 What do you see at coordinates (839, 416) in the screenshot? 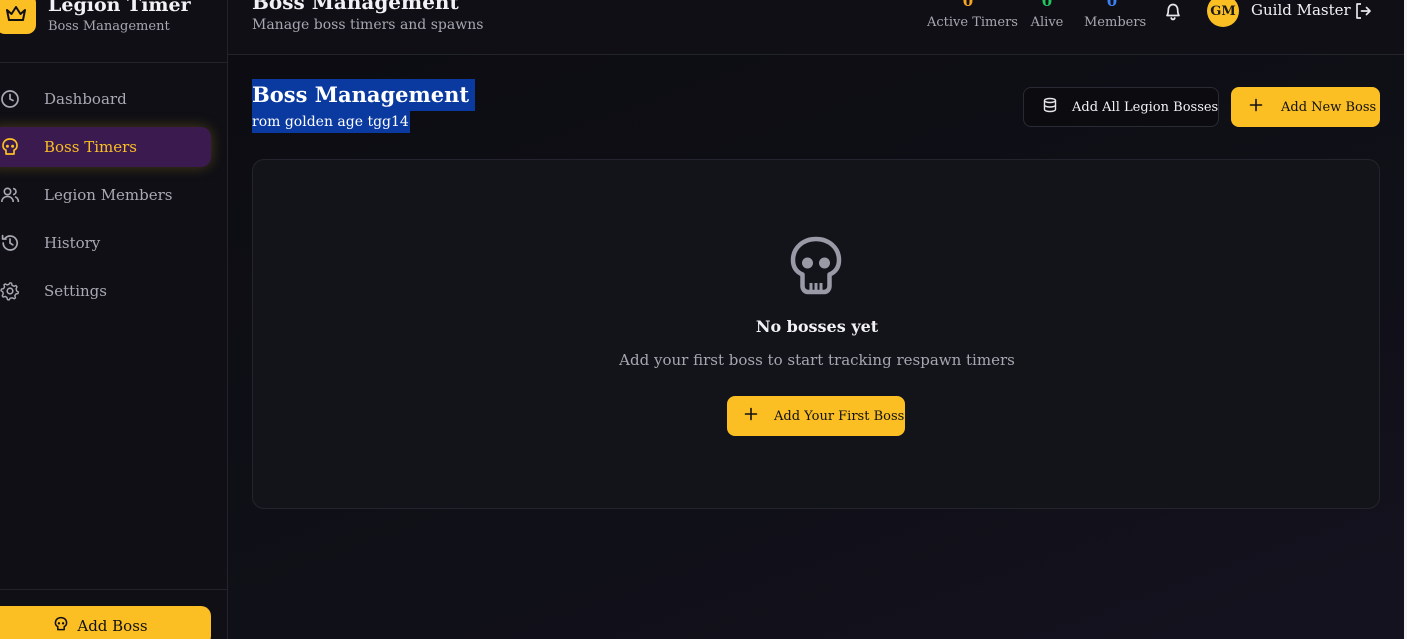
I see `add-first-label: Add Your First Boss` at bounding box center [839, 416].